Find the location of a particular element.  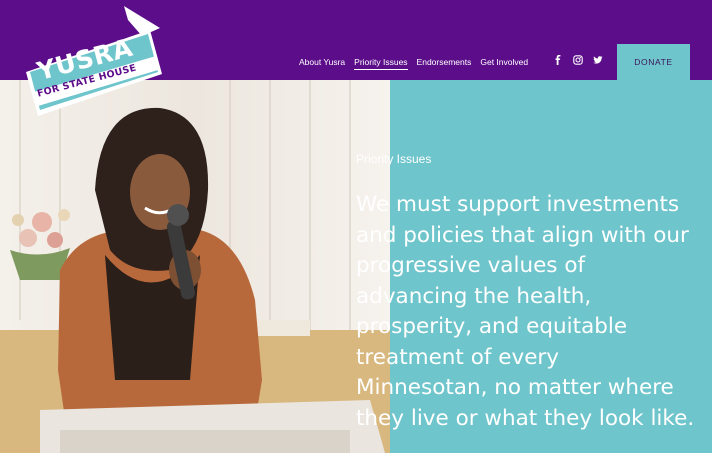

twitter-icon is located at coordinates (598, 60).